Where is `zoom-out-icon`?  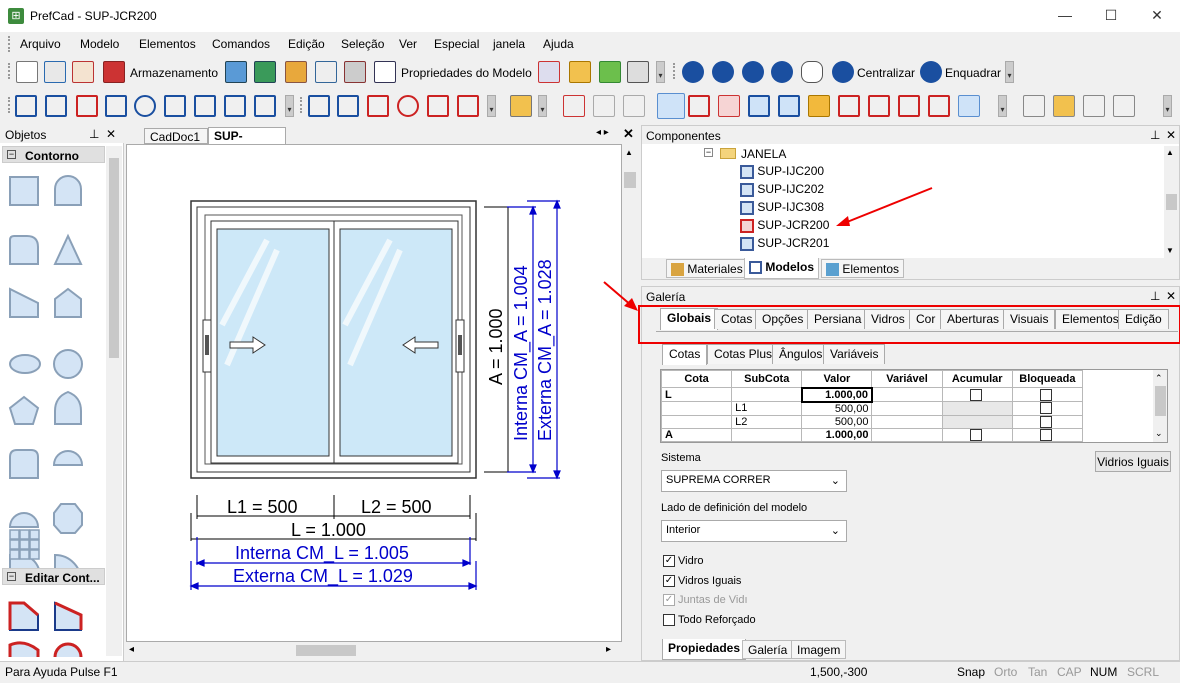
zoom-out-icon is located at coordinates (723, 72).